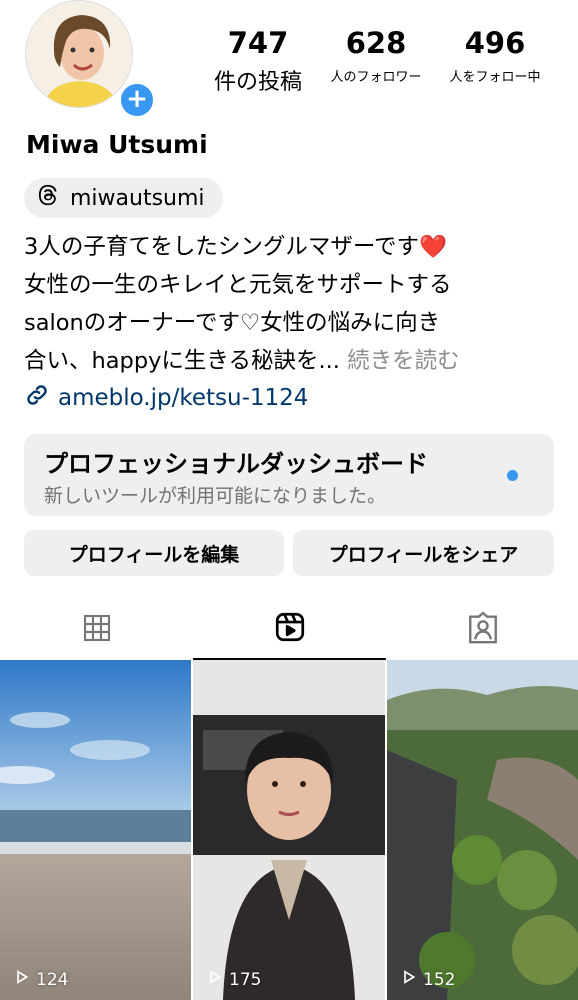 The width and height of the screenshot is (578, 1000). I want to click on posts-stat: 747 件の投稿, so click(258, 61).